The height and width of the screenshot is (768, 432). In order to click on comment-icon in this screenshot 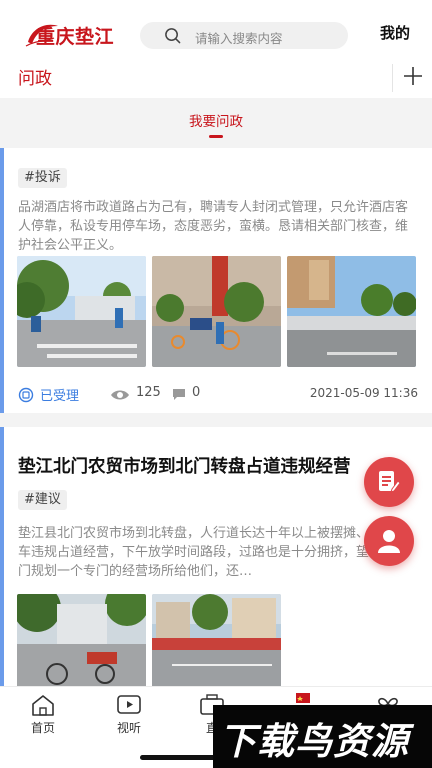, I will do `click(179, 394)`.